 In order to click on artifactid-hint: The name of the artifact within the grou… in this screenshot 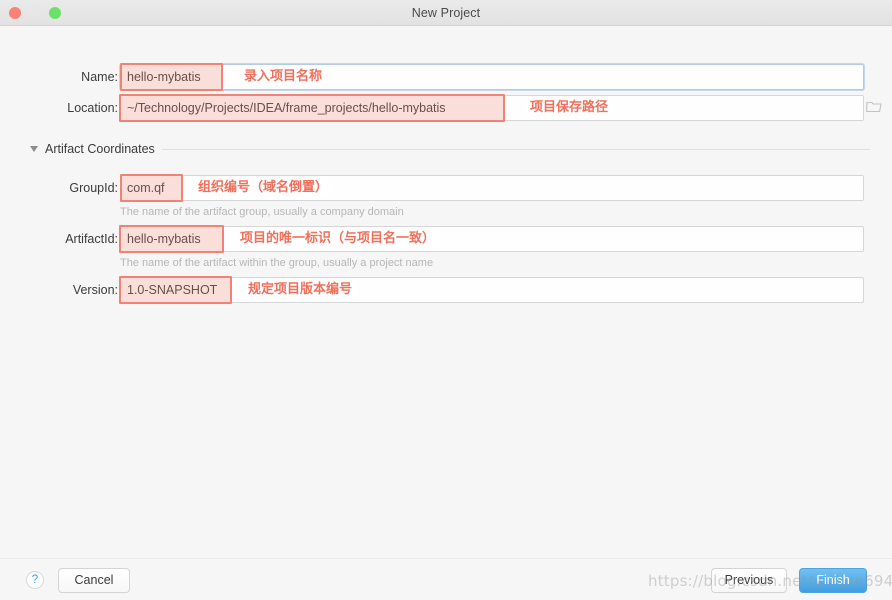, I will do `click(277, 263)`.